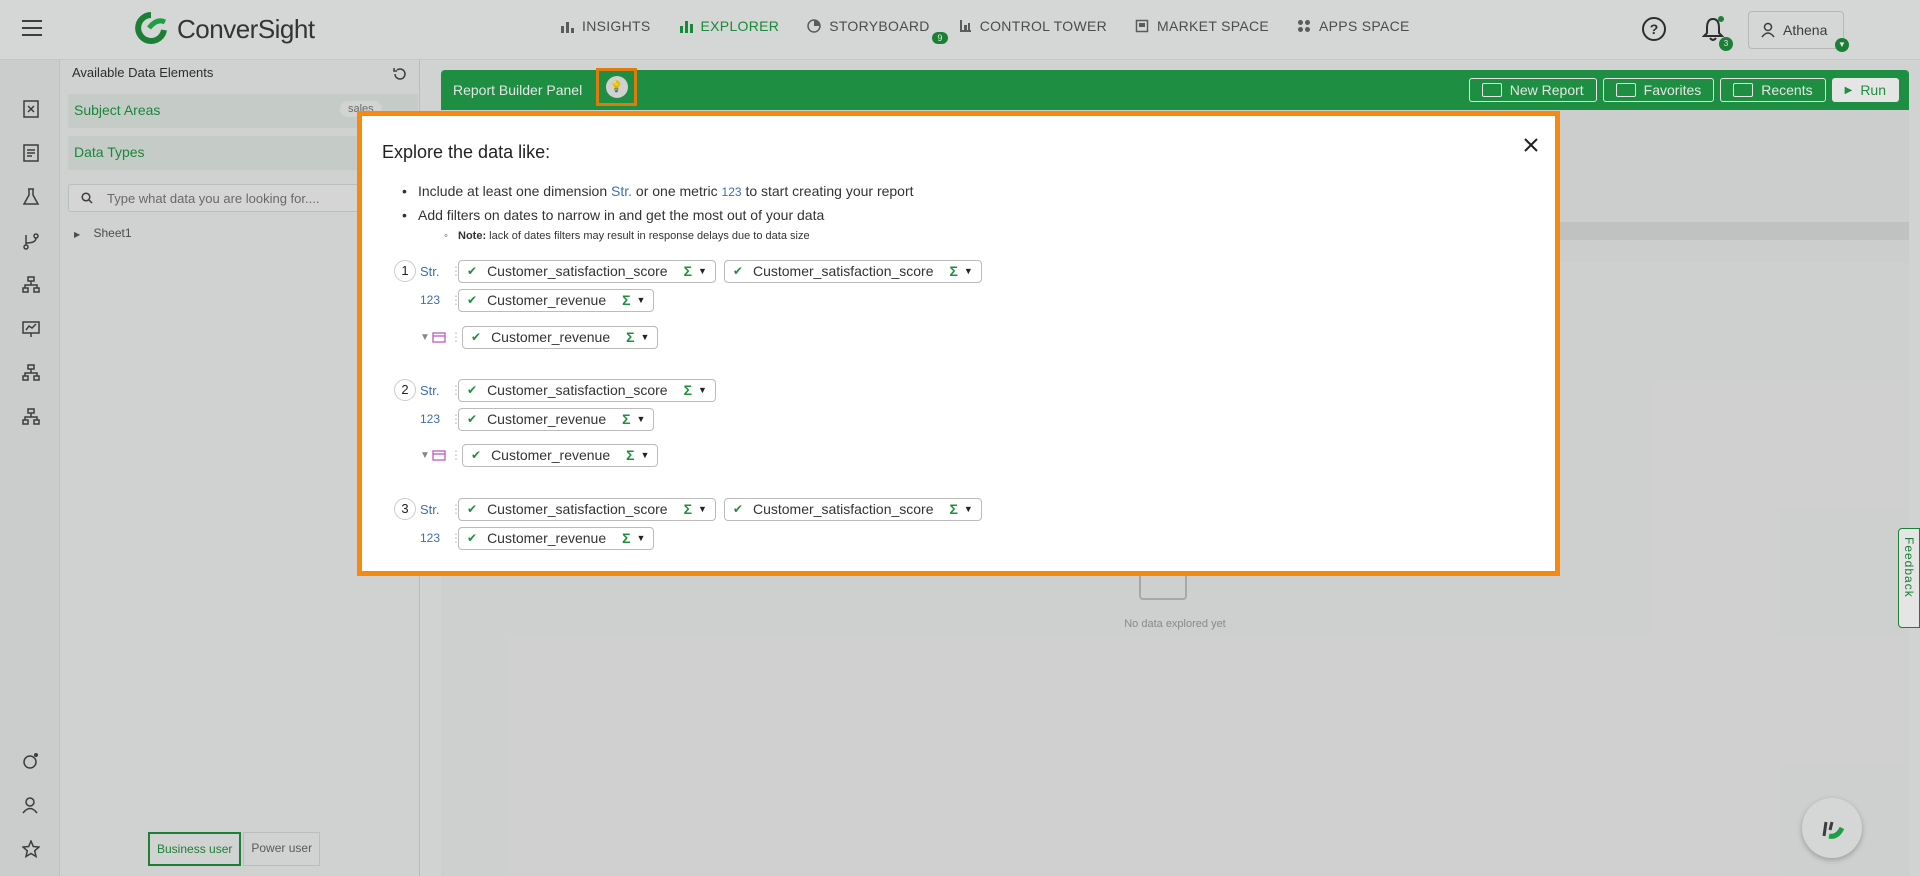 The width and height of the screenshot is (1920, 876). Describe the element at coordinates (1865, 90) in the screenshot. I see `run-button: ▶ Run` at that location.